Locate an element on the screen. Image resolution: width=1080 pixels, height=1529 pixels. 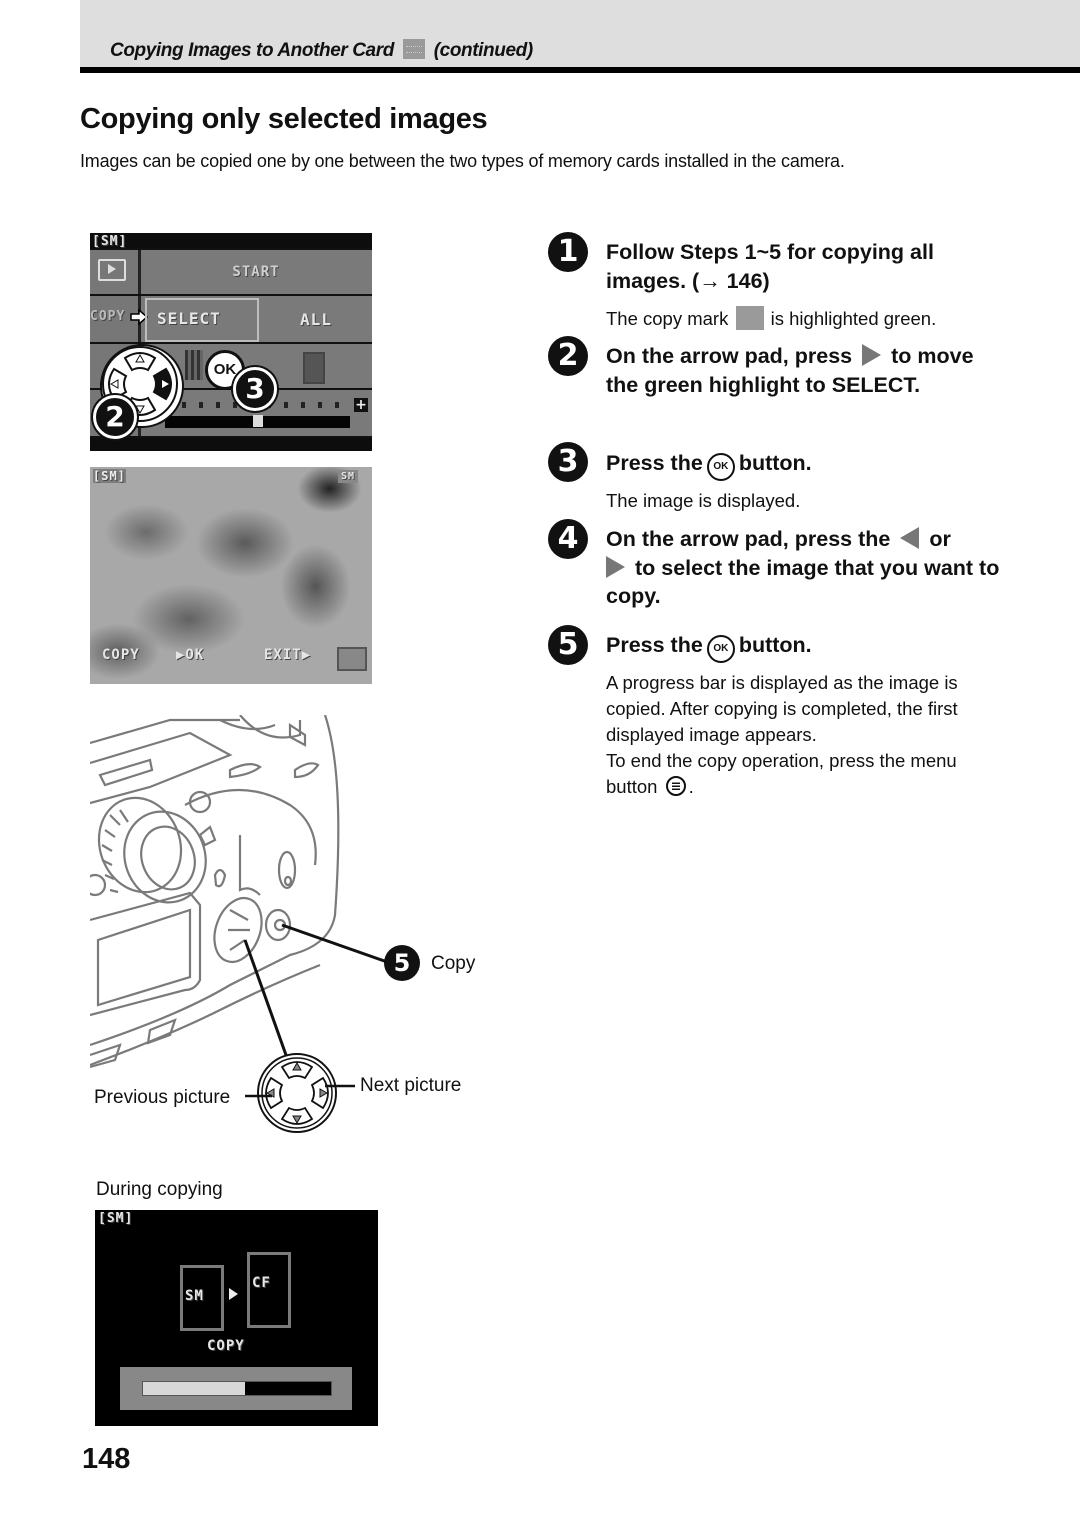
header-rule is located at coordinates (580, 70).